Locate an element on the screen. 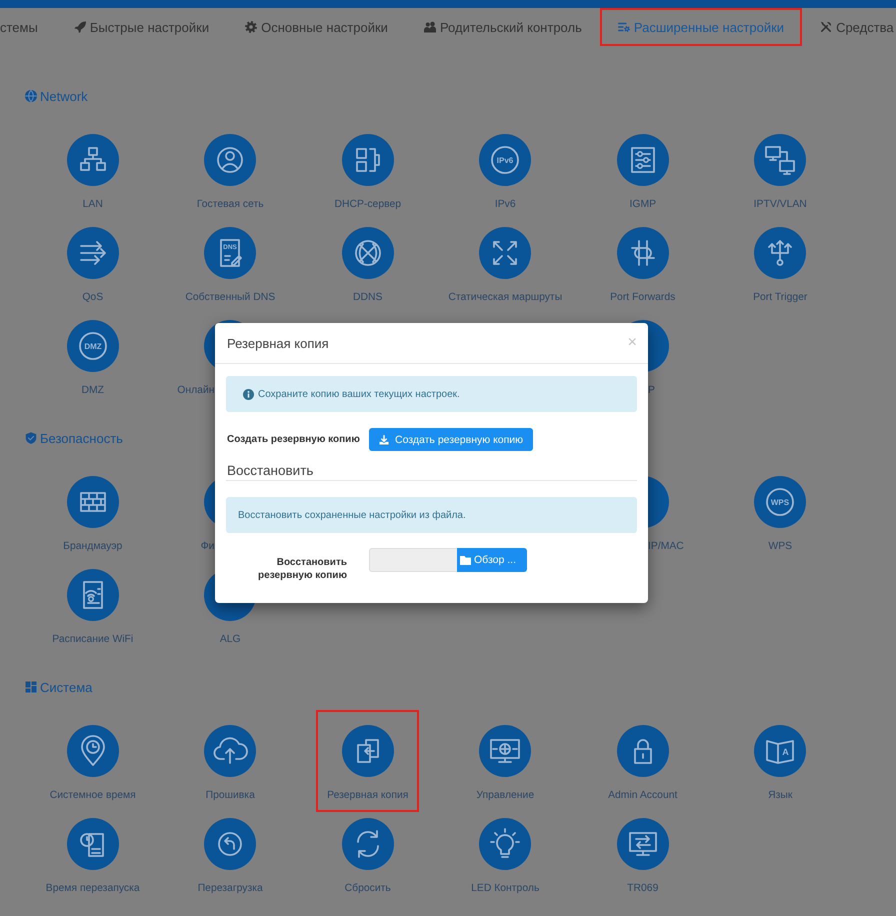 The height and width of the screenshot is (916, 896). expand-arrows-icon is located at coordinates (505, 253).